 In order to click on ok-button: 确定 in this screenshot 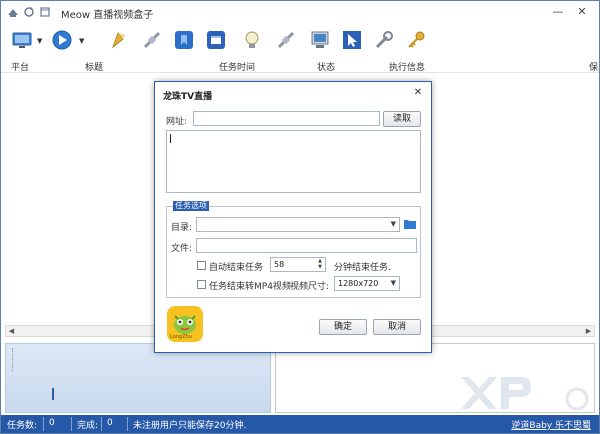, I will do `click(343, 327)`.